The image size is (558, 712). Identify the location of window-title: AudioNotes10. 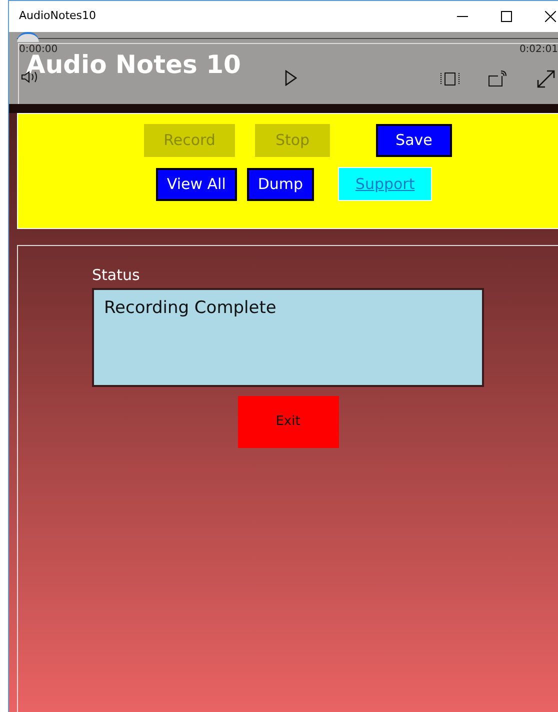
(57, 16).